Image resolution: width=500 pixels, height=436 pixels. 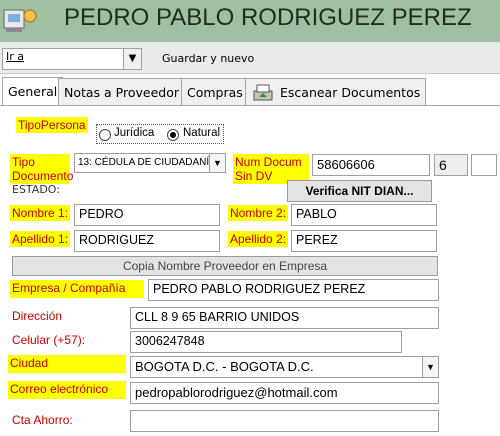 What do you see at coordinates (122, 92) in the screenshot?
I see `tab-notas-proveedor: Notas a Proveedor` at bounding box center [122, 92].